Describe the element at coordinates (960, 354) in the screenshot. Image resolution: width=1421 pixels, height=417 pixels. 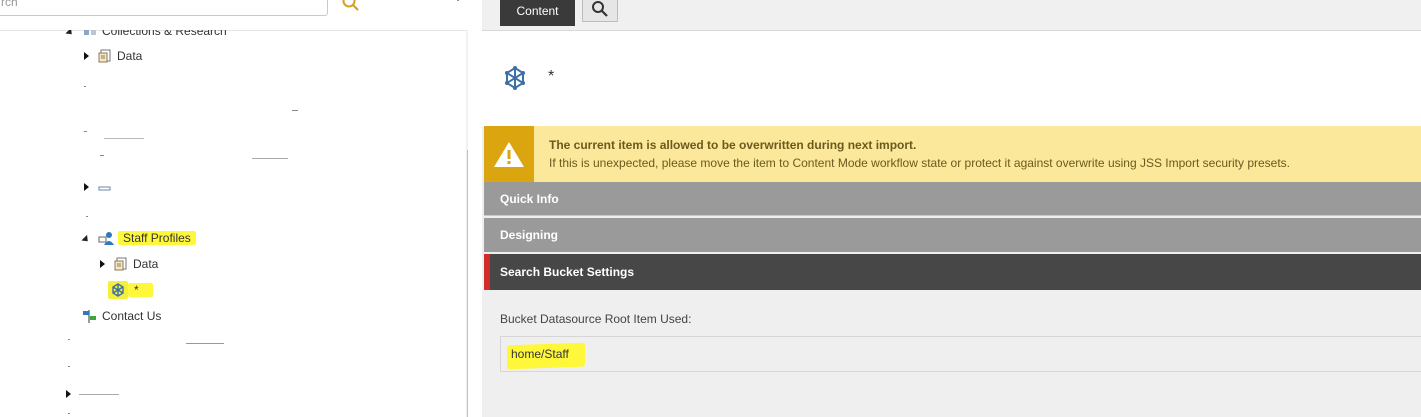
I see `bucket-datasource-input` at that location.